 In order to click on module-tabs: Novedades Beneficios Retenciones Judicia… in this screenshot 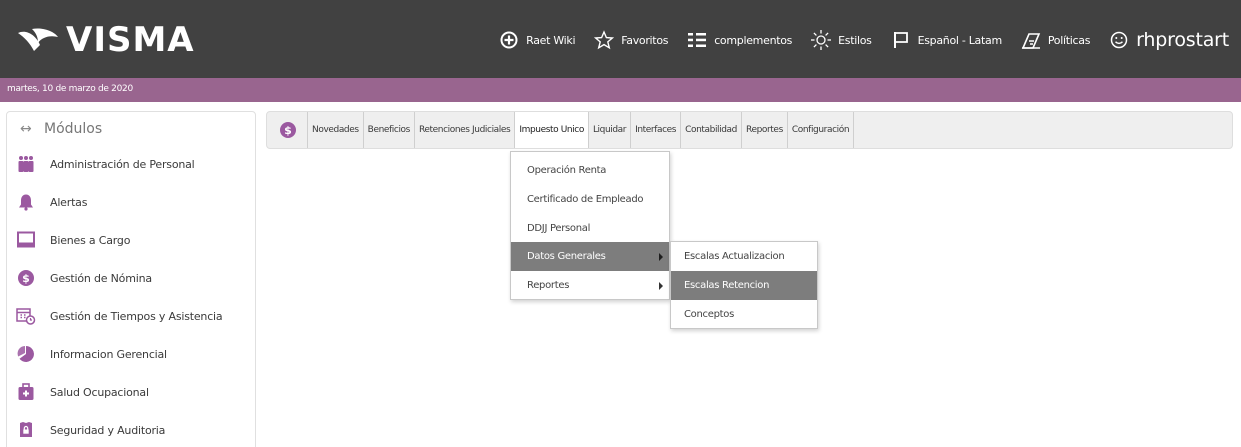, I will do `click(581, 130)`.